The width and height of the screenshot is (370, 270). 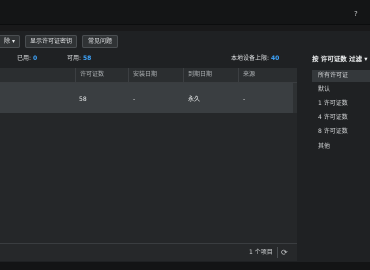 I want to click on column-header-source: 来源, so click(x=265, y=75).